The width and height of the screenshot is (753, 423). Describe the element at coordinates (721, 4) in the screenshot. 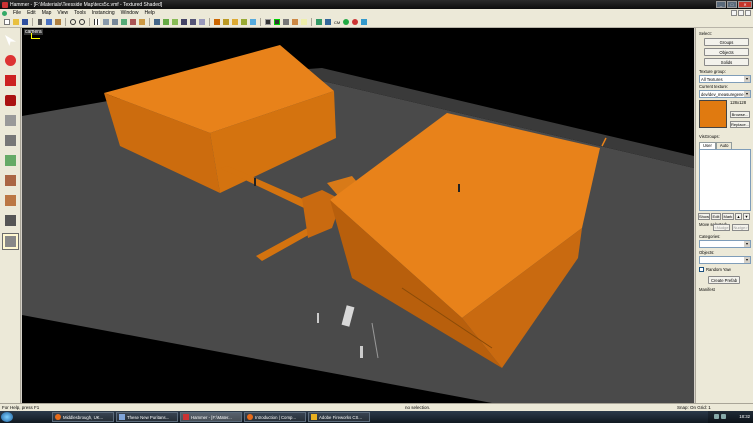

I see `minimize-button: _` at that location.